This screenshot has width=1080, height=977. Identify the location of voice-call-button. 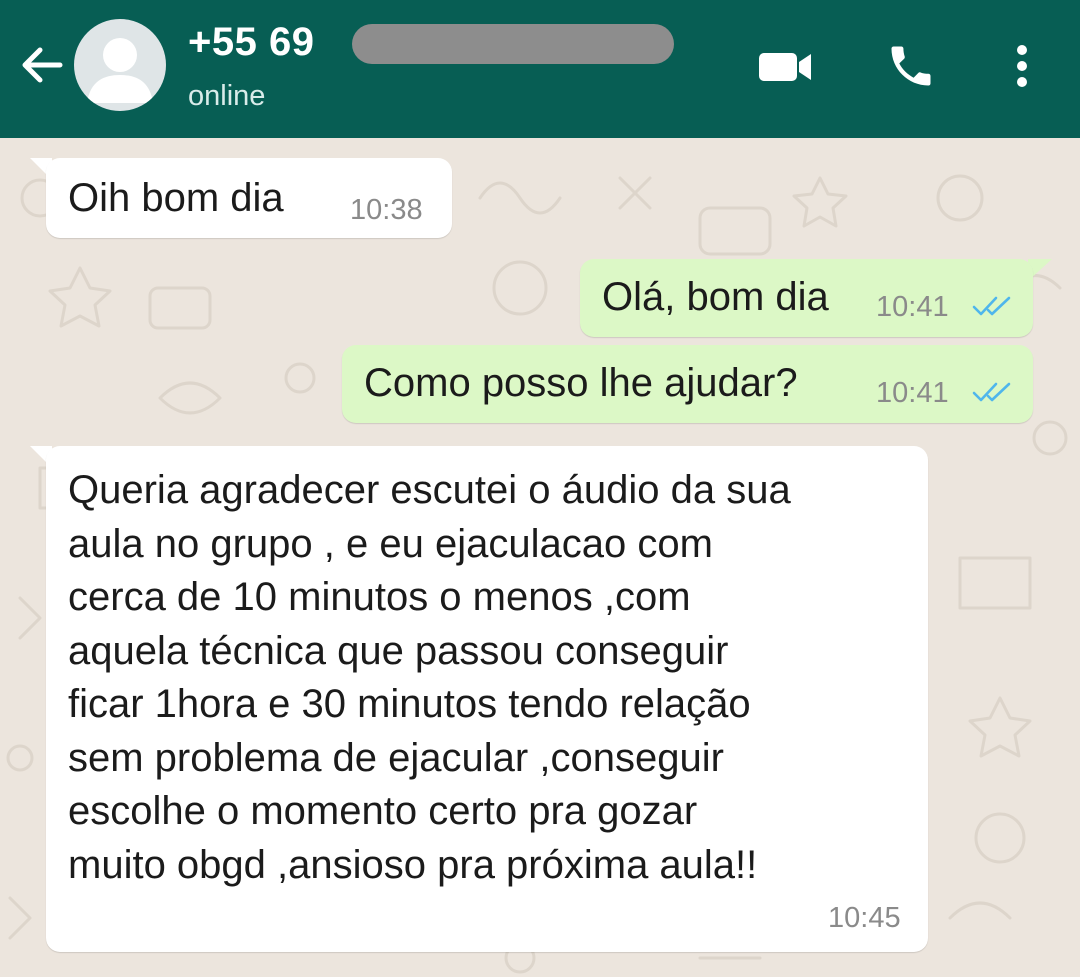
(911, 66).